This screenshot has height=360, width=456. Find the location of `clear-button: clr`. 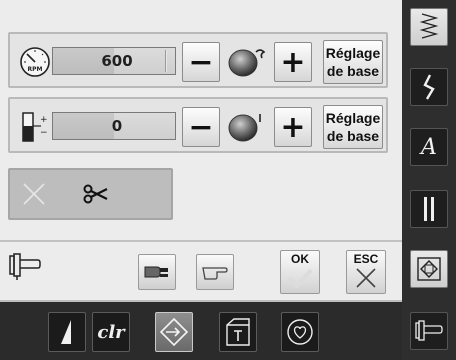

clear-button: clr is located at coordinates (111, 332).